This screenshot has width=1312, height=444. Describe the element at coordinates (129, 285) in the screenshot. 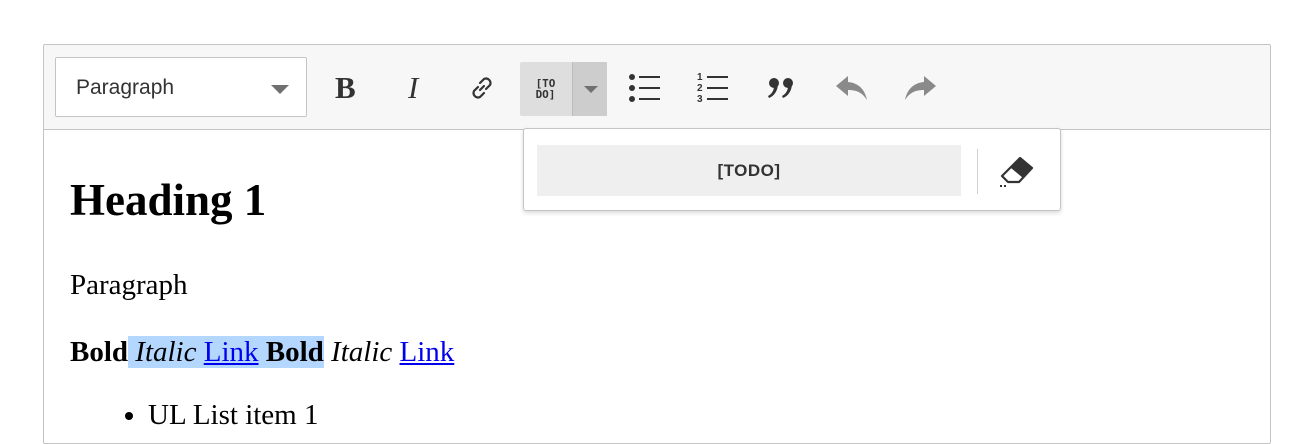

I see `paragraph: Paragraph` at that location.